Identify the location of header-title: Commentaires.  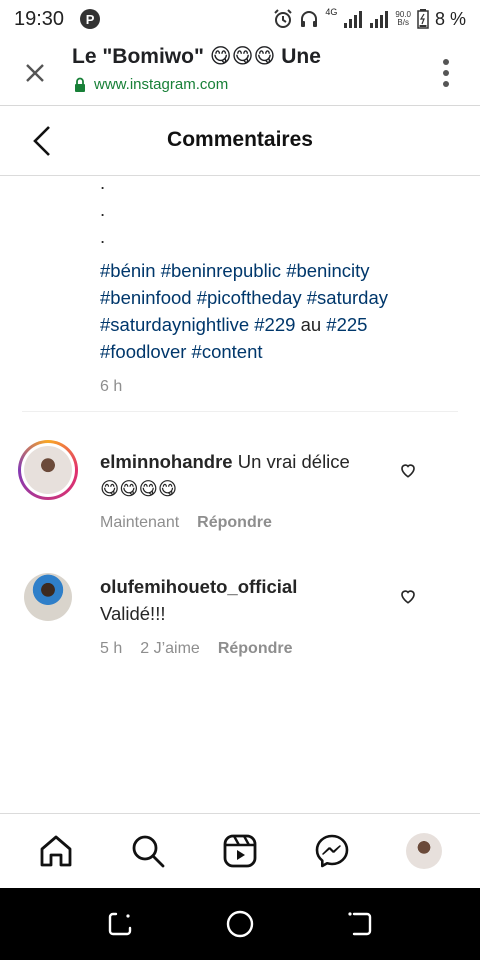
(240, 139).